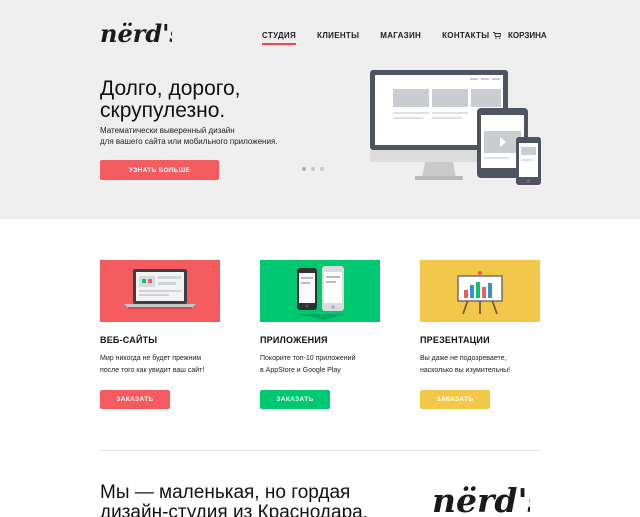 The image size is (640, 517). I want to click on presentation-board-icon, so click(480, 293).